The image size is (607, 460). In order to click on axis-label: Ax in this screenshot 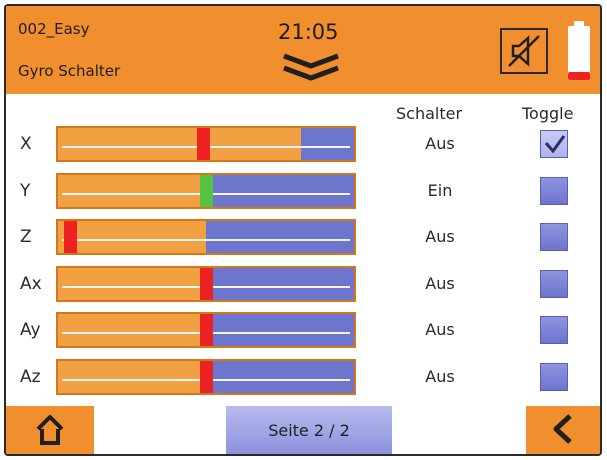, I will do `click(31, 283)`.